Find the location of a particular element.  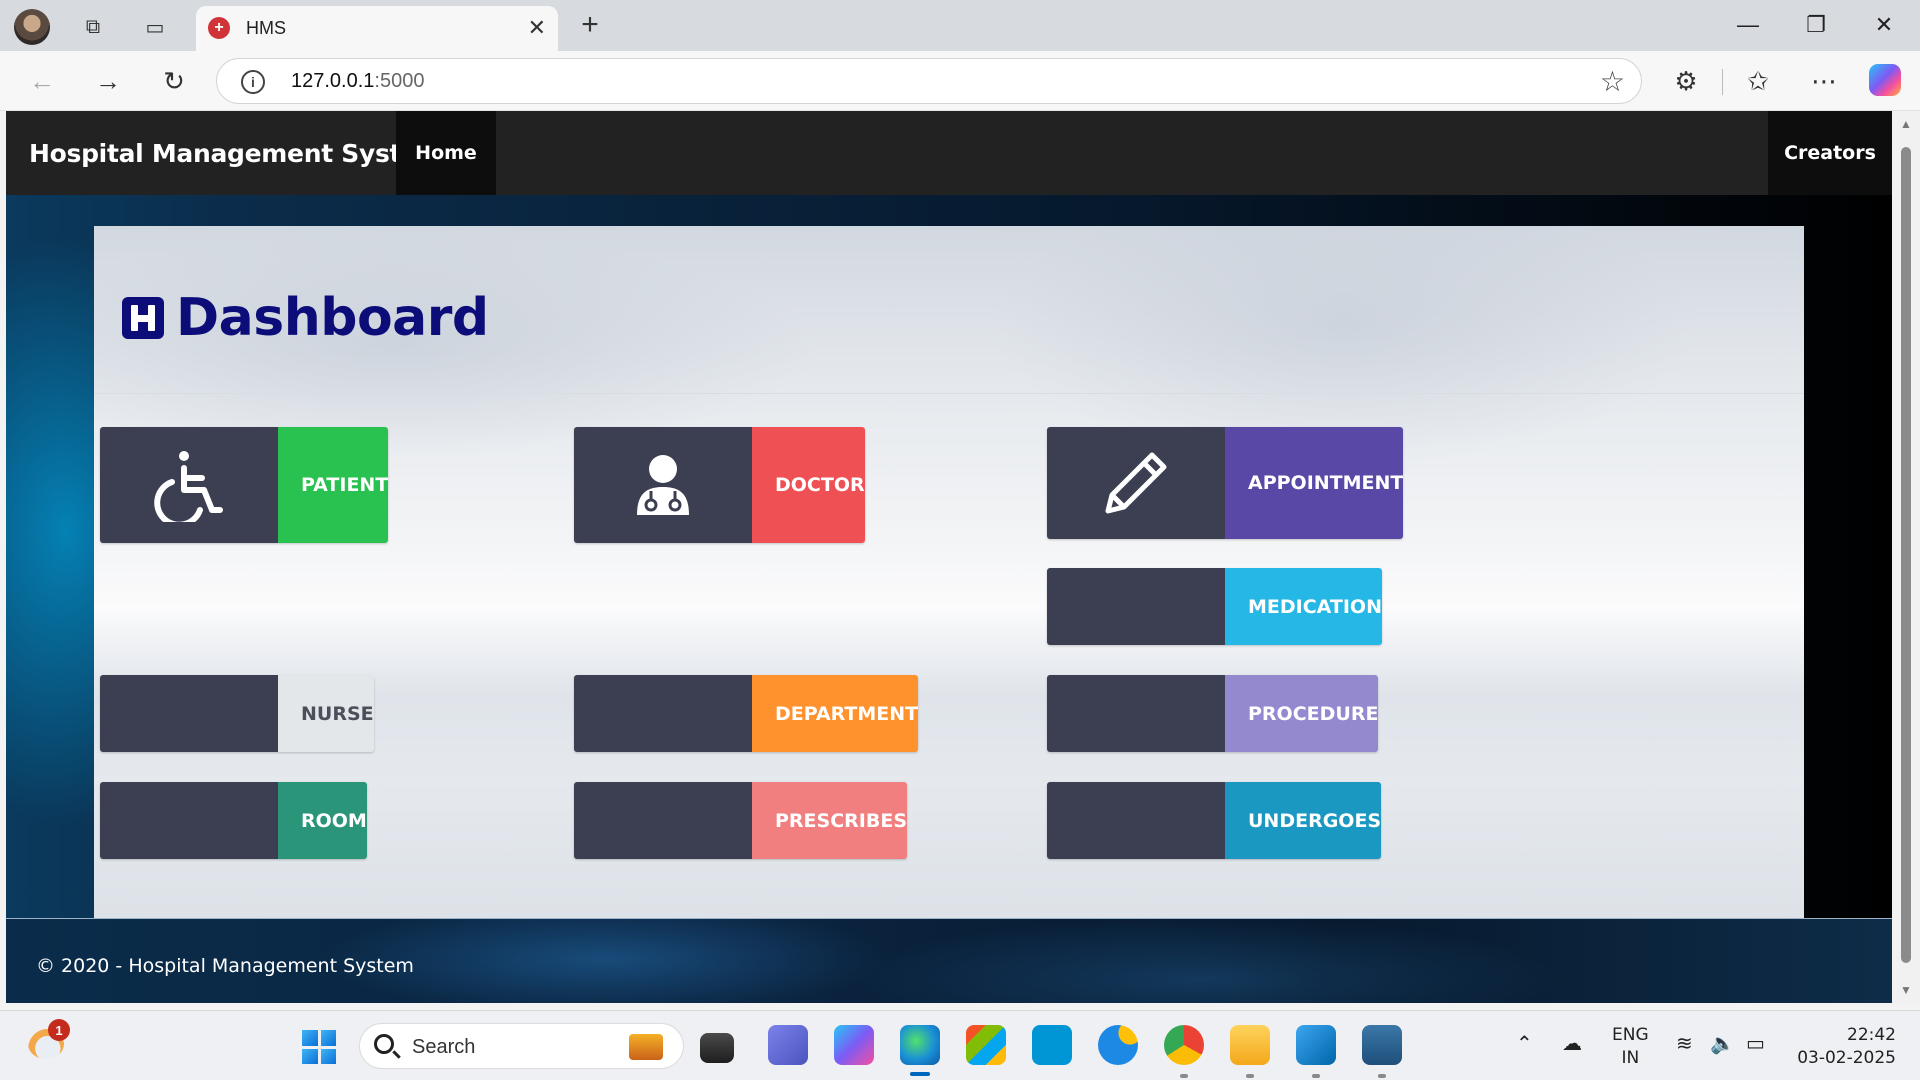

card-room-label: ROOM is located at coordinates (322, 820).